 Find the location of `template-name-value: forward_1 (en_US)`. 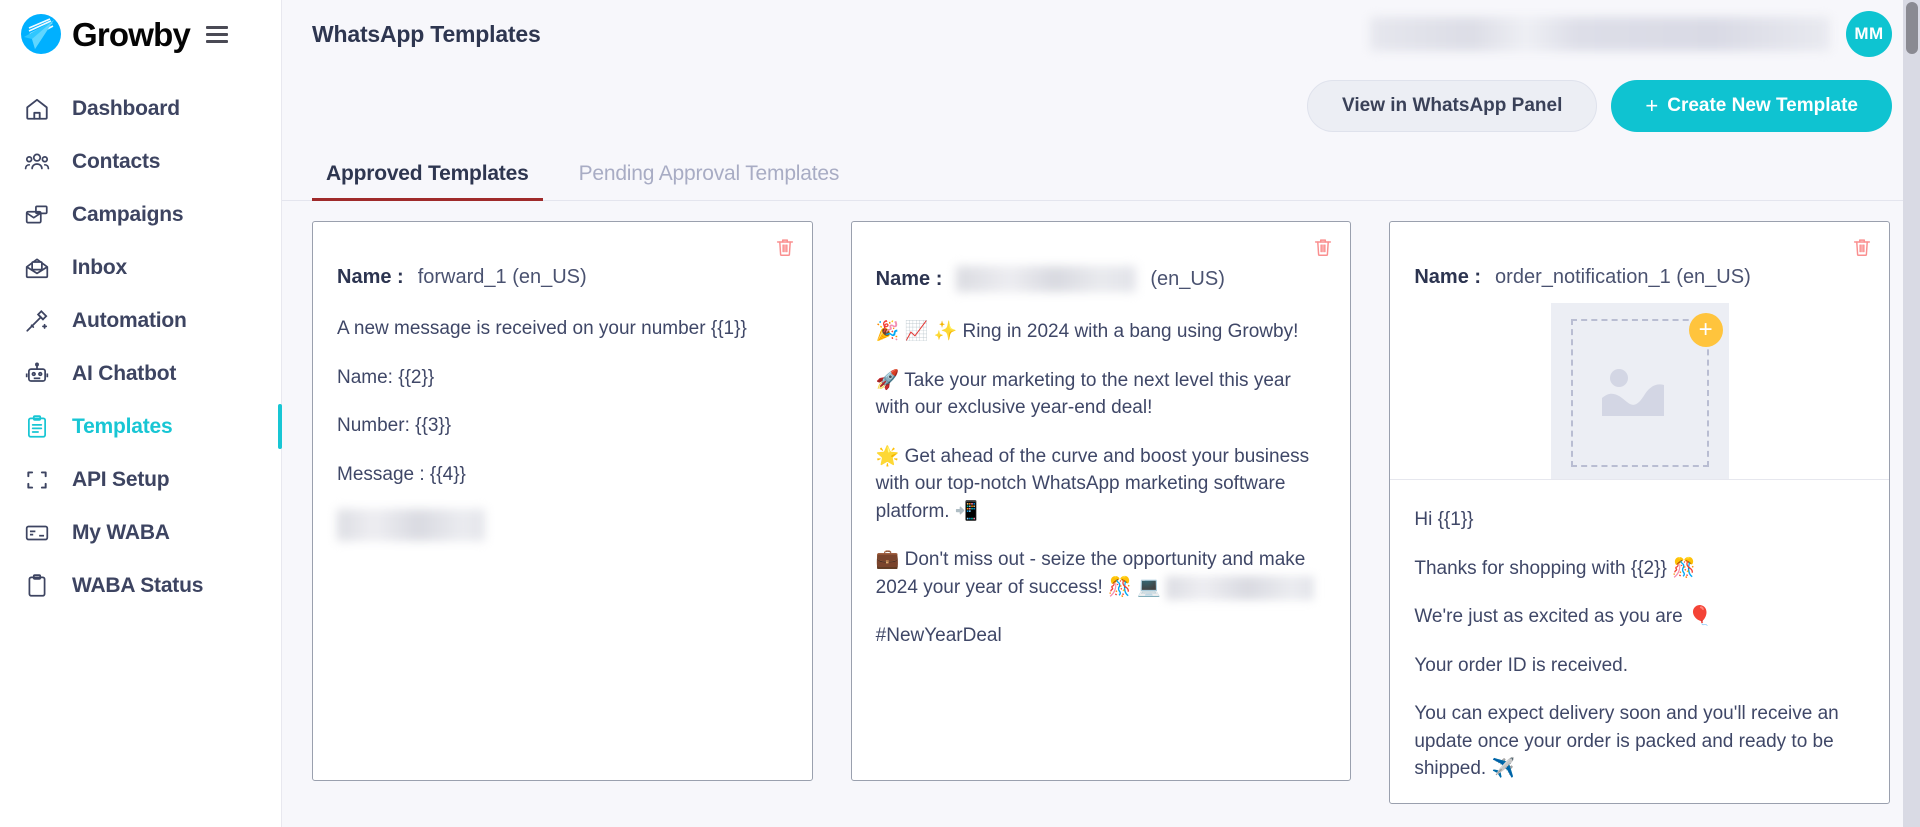

template-name-value: forward_1 (en_US) is located at coordinates (502, 277).